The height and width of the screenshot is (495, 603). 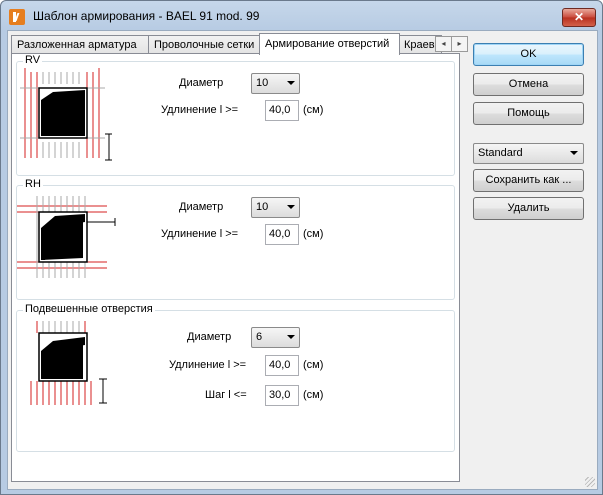 What do you see at coordinates (528, 153) in the screenshot?
I see `style-select: Standard` at bounding box center [528, 153].